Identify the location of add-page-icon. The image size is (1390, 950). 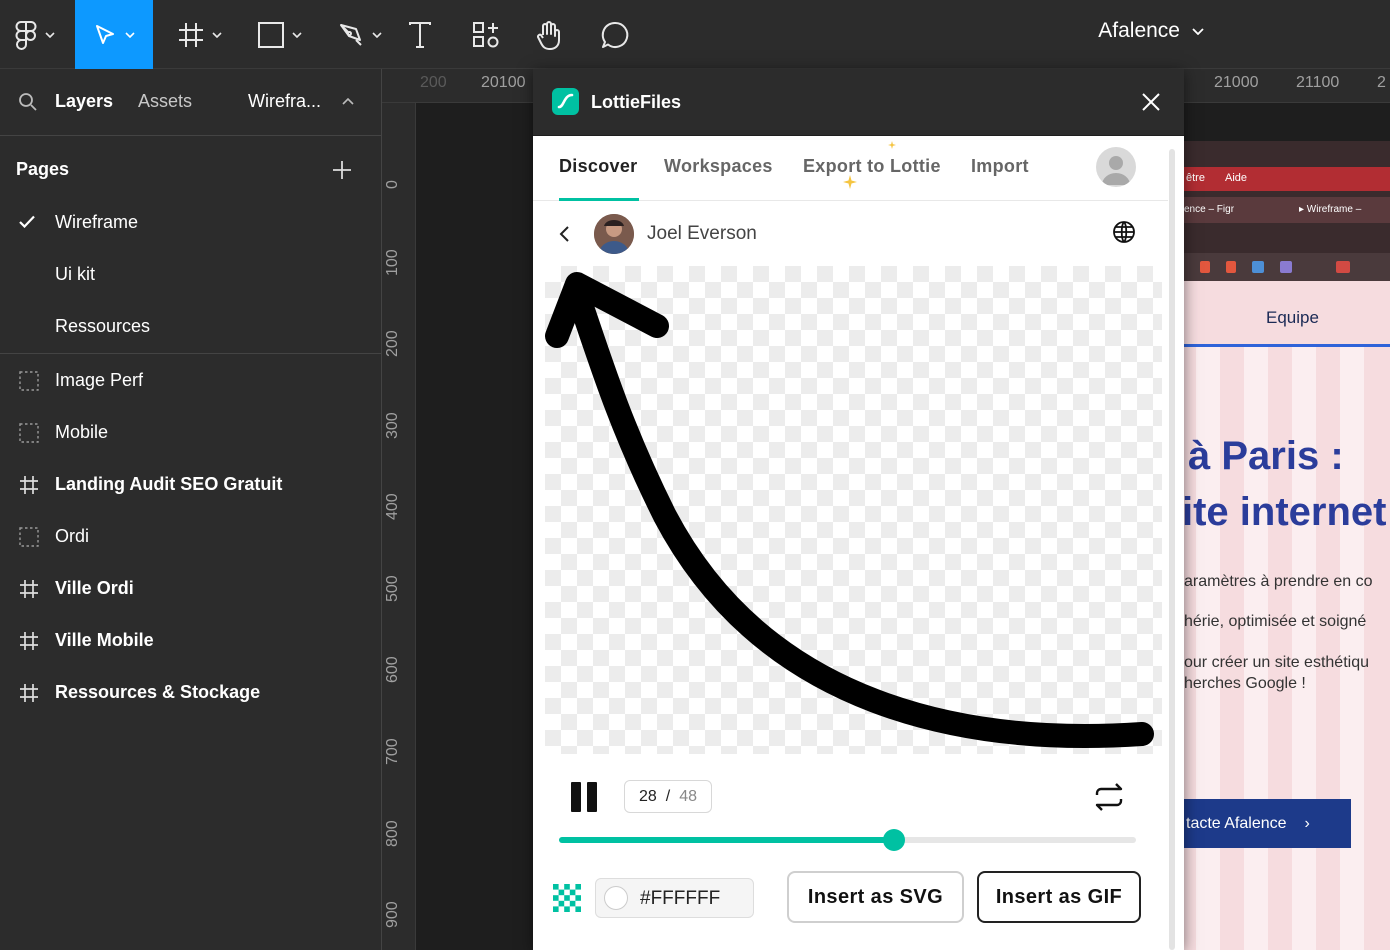
(342, 170).